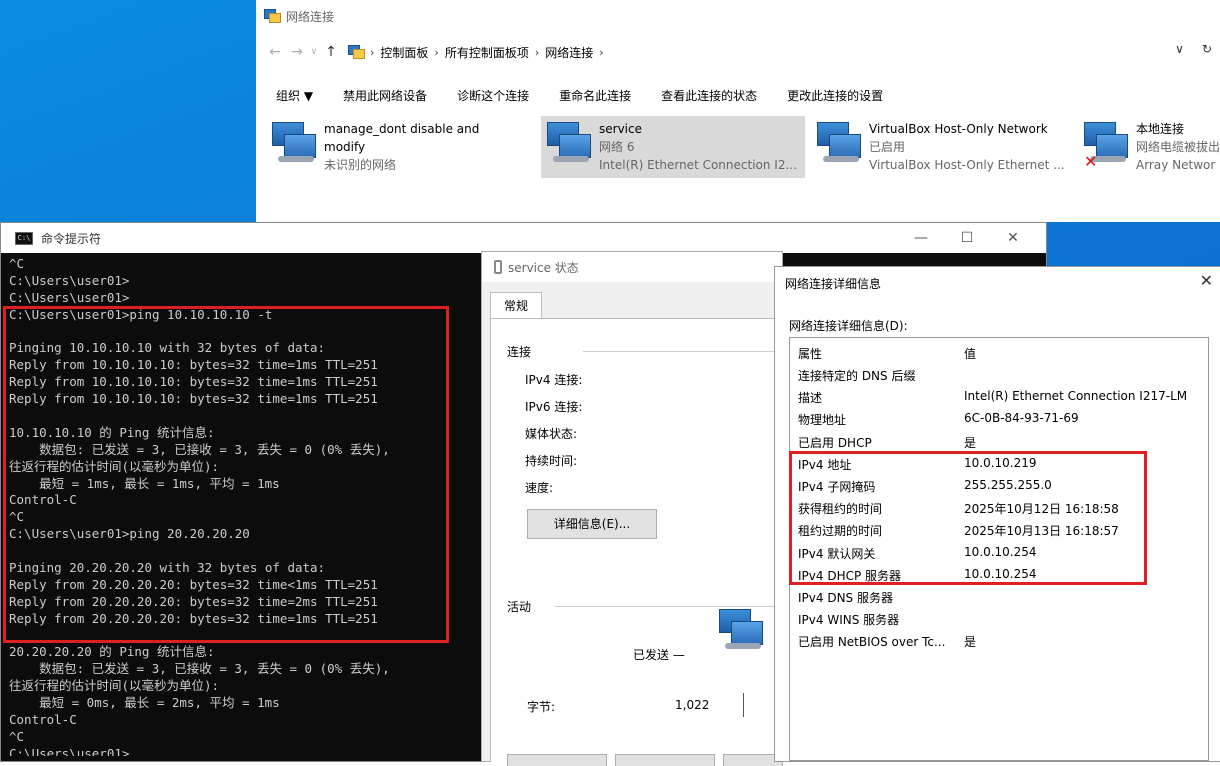 This screenshot has width=1220, height=766. I want to click on details-row: 已启用 DHCP 是, so click(1003, 442).